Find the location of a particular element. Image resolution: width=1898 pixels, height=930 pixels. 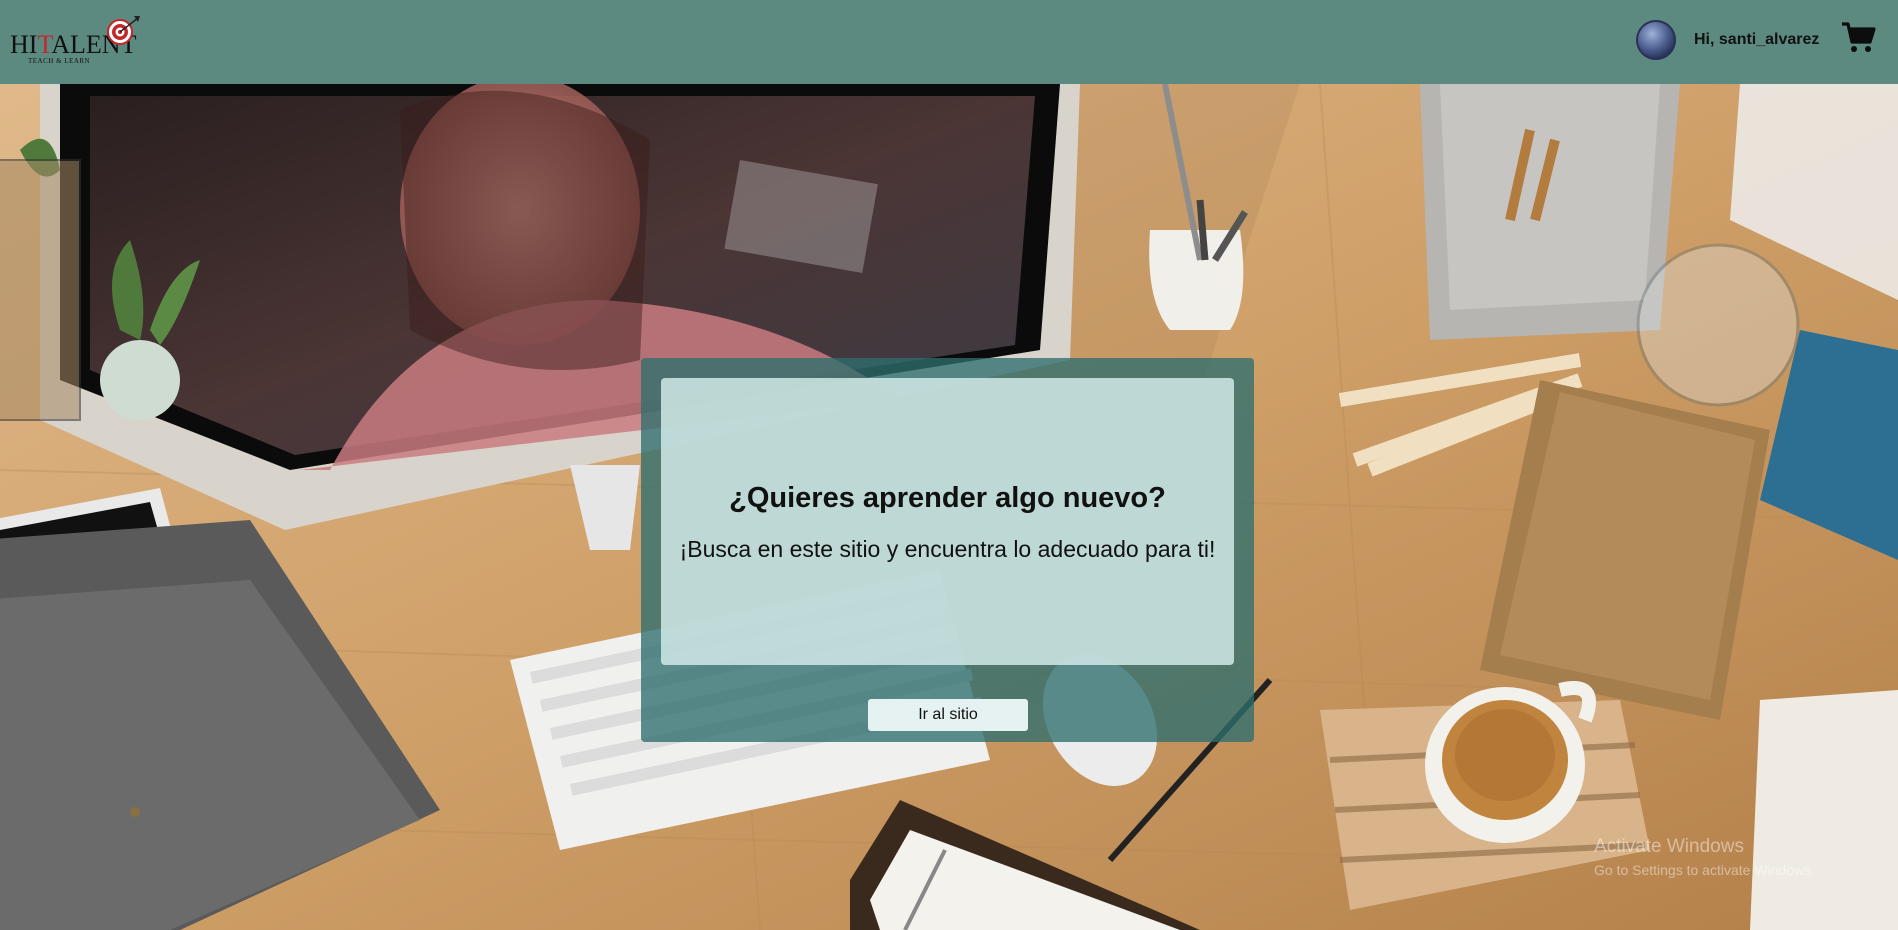

watermark-subtitle: Go to Settings to activate Windows. is located at coordinates (1704, 870).